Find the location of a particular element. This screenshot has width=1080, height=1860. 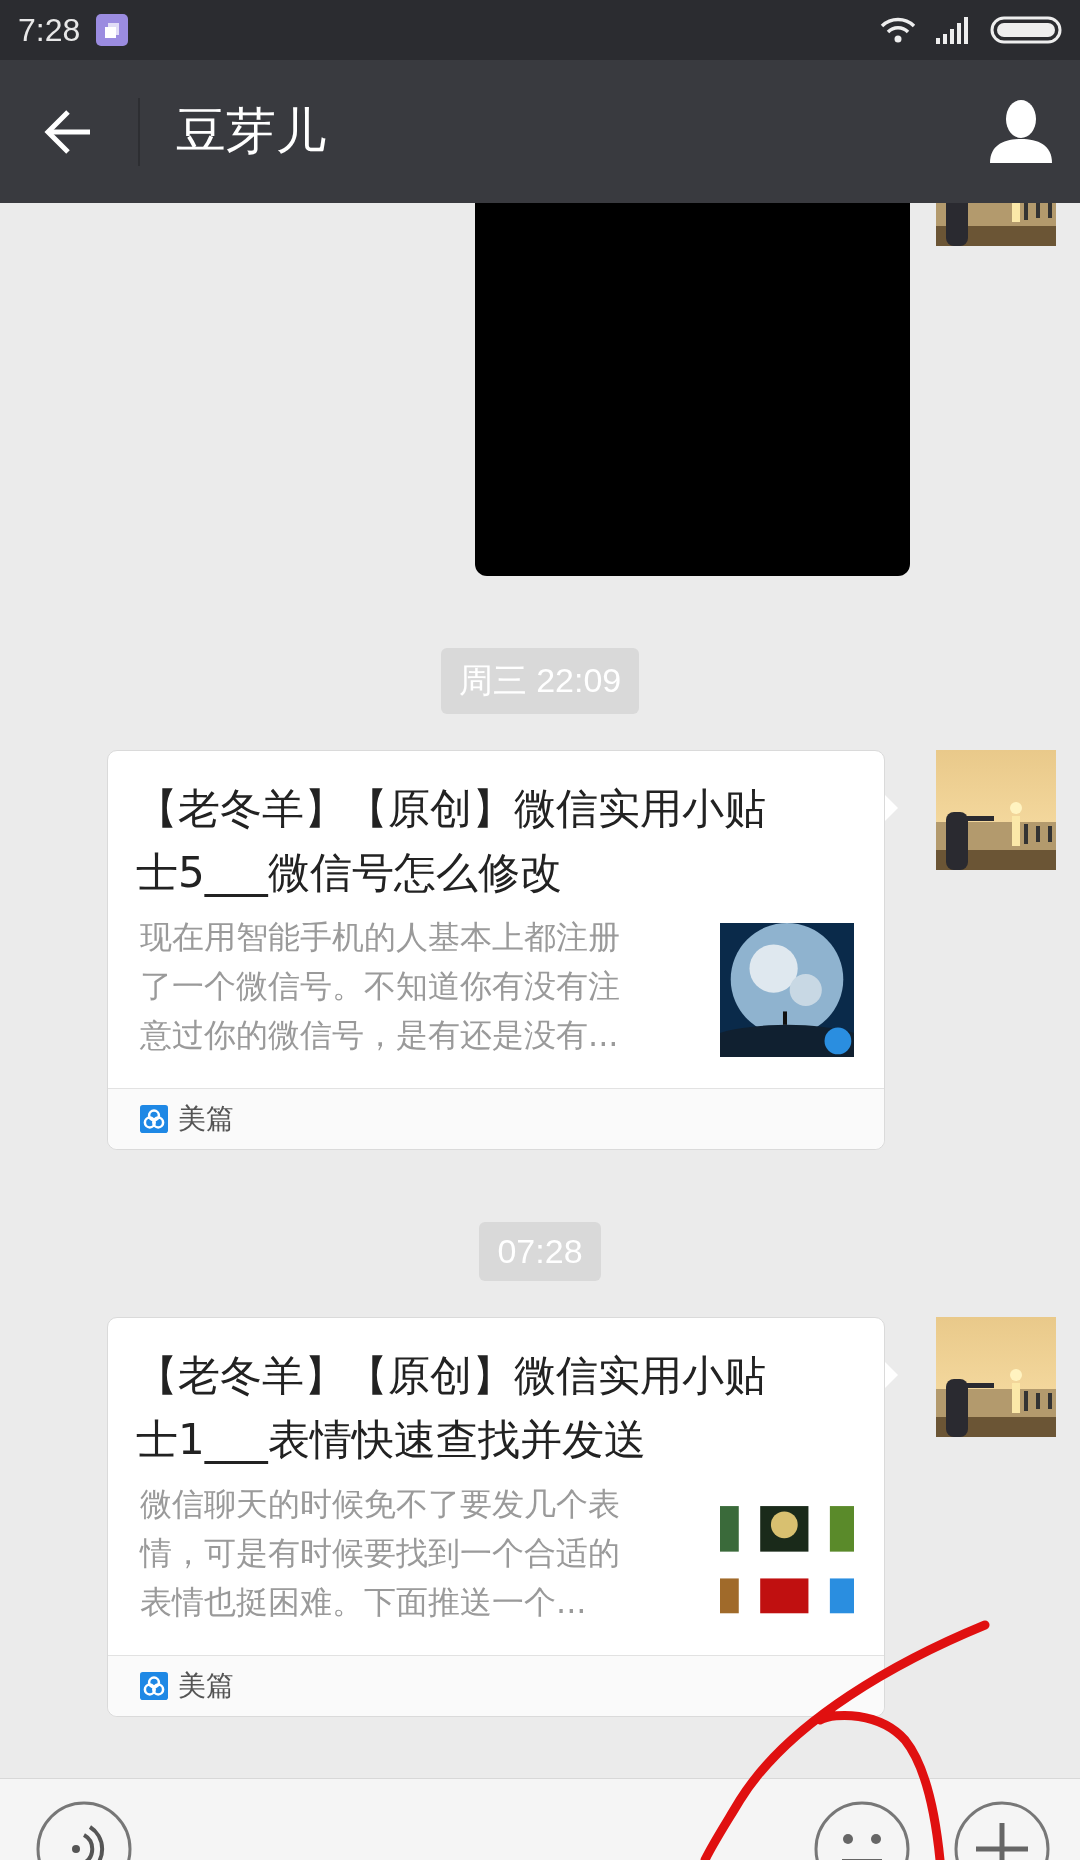

battery-icon is located at coordinates (1026, 30).